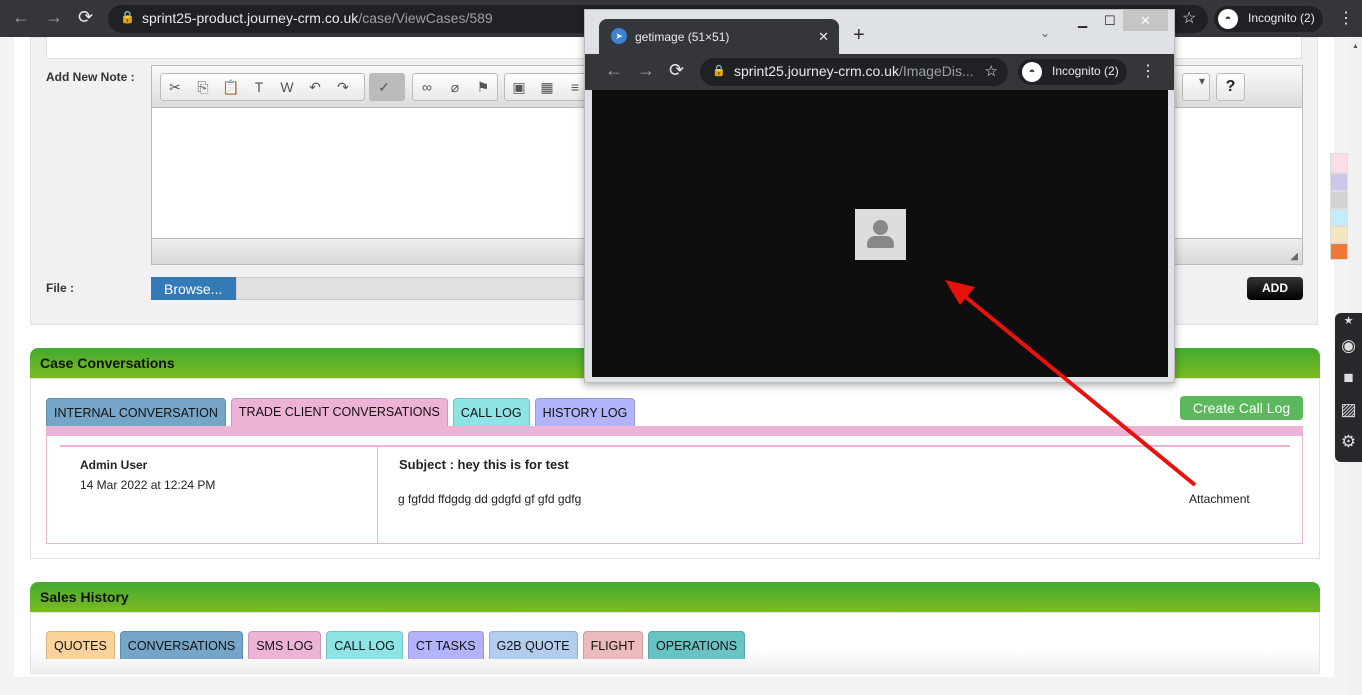  What do you see at coordinates (1078, 389) in the screenshot?
I see `arrow-line` at bounding box center [1078, 389].